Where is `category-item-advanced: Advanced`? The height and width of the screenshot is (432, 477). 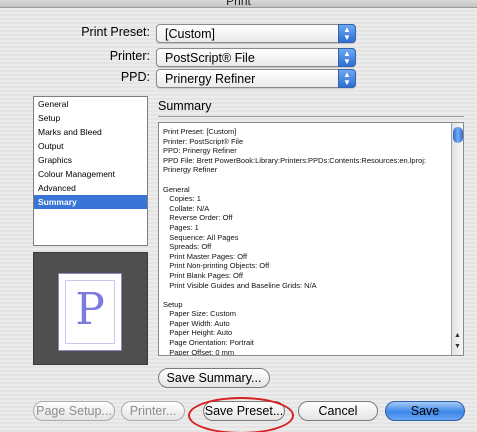 category-item-advanced: Advanced is located at coordinates (90, 188).